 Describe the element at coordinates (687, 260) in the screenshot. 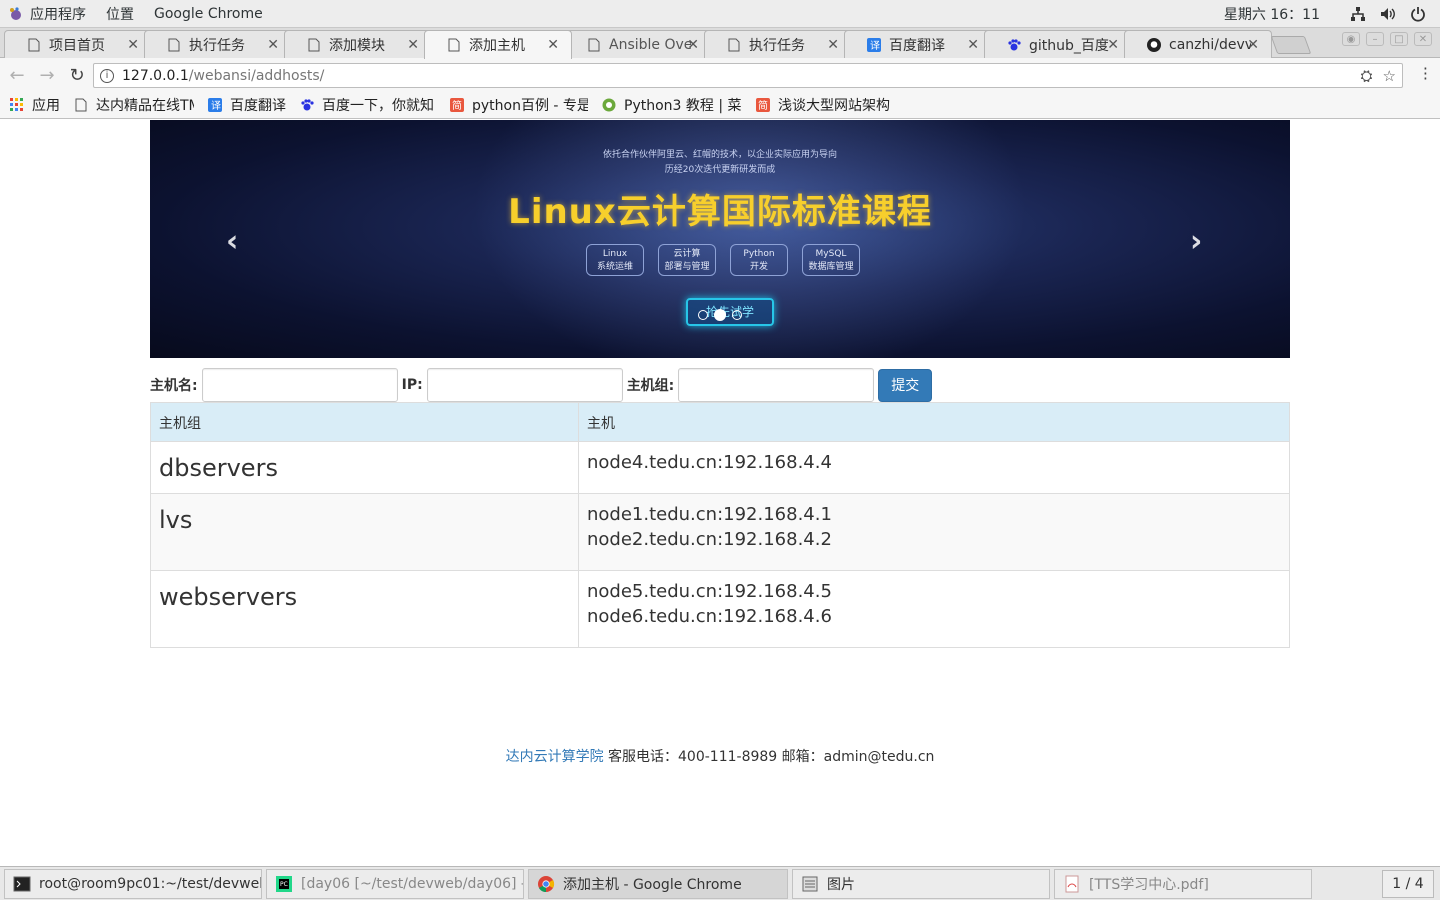

I see `banner-badge: 云计算 部署与管理` at that location.